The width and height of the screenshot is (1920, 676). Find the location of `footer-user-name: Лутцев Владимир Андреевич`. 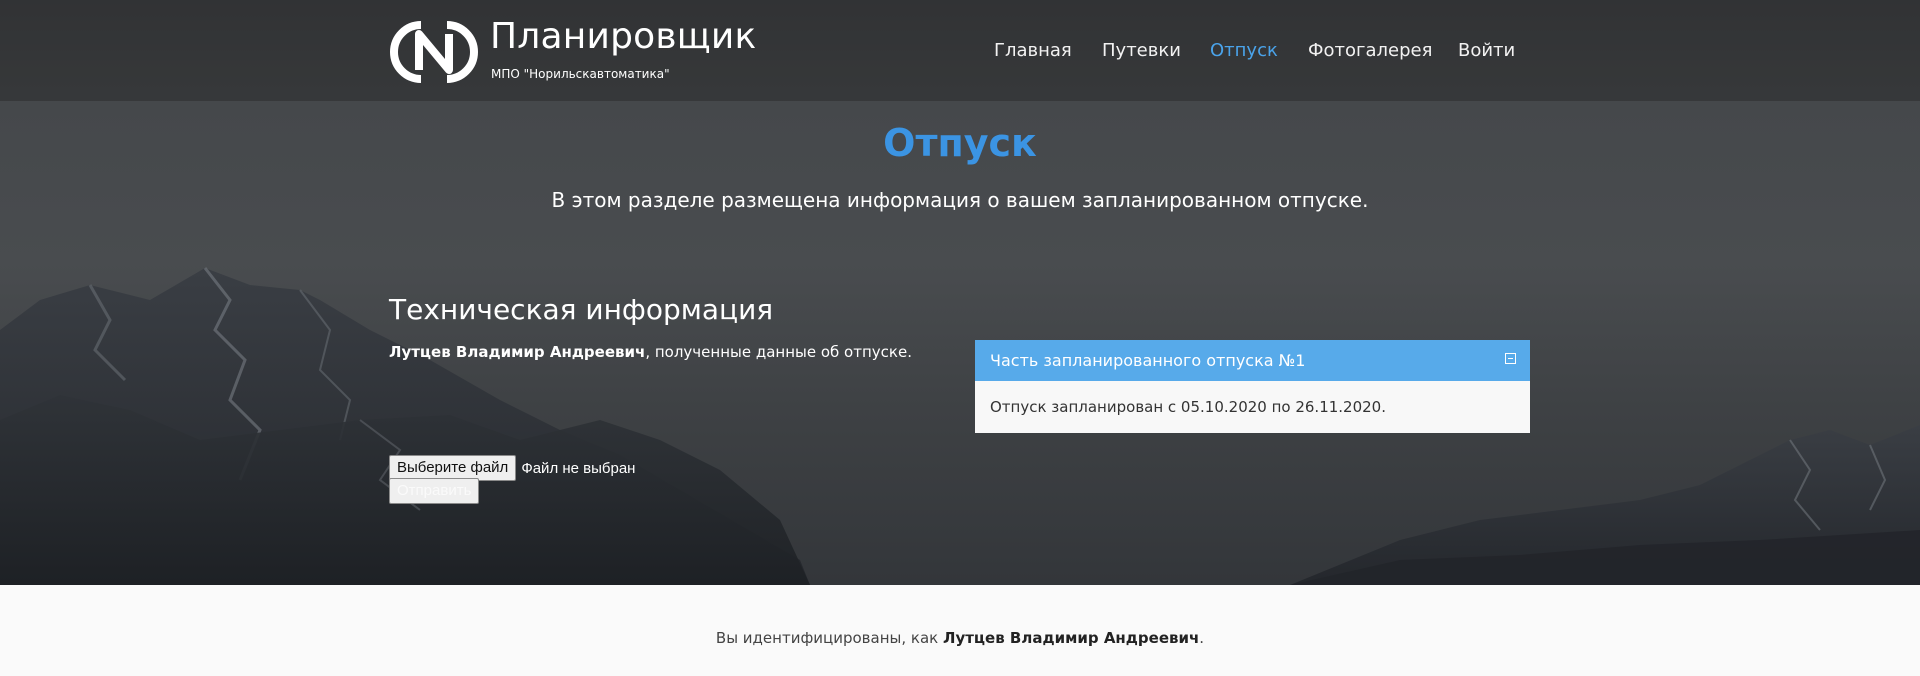

footer-user-name: Лутцев Владимир Андреевич is located at coordinates (1071, 638).